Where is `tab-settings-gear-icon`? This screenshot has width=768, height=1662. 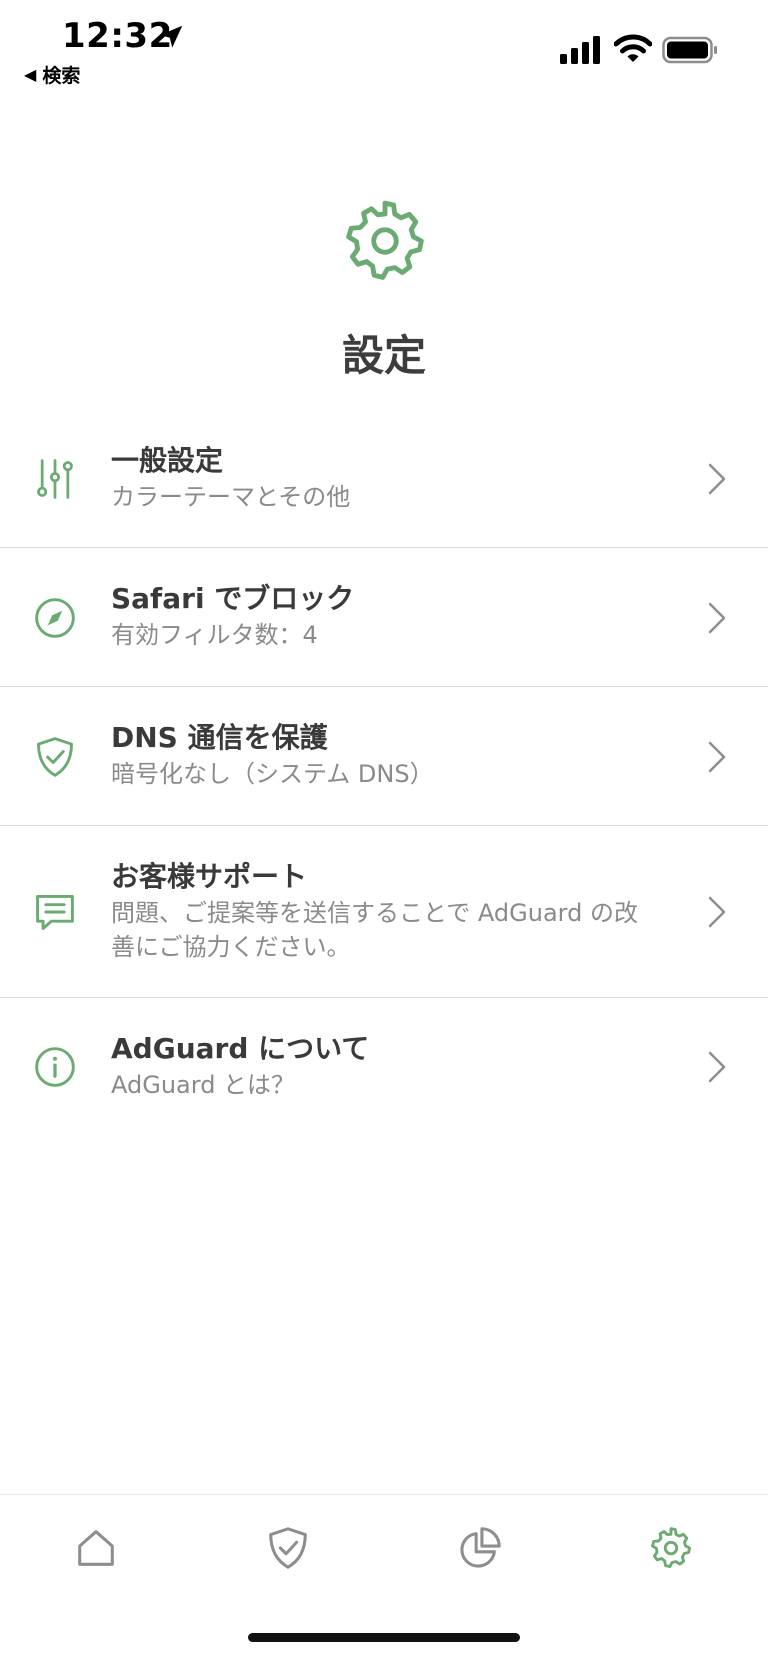 tab-settings-gear-icon is located at coordinates (671, 1548).